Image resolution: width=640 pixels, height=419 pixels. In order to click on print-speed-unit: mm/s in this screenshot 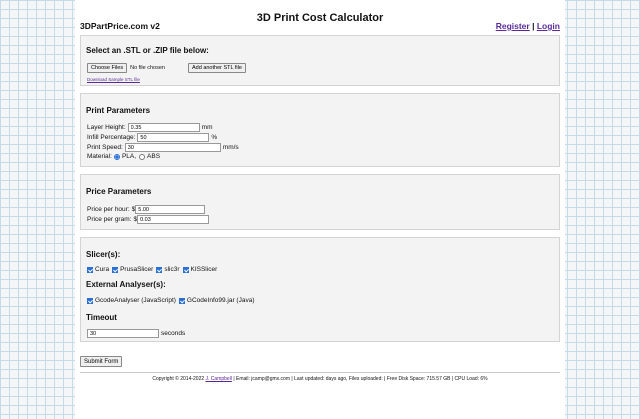, I will do `click(230, 147)`.